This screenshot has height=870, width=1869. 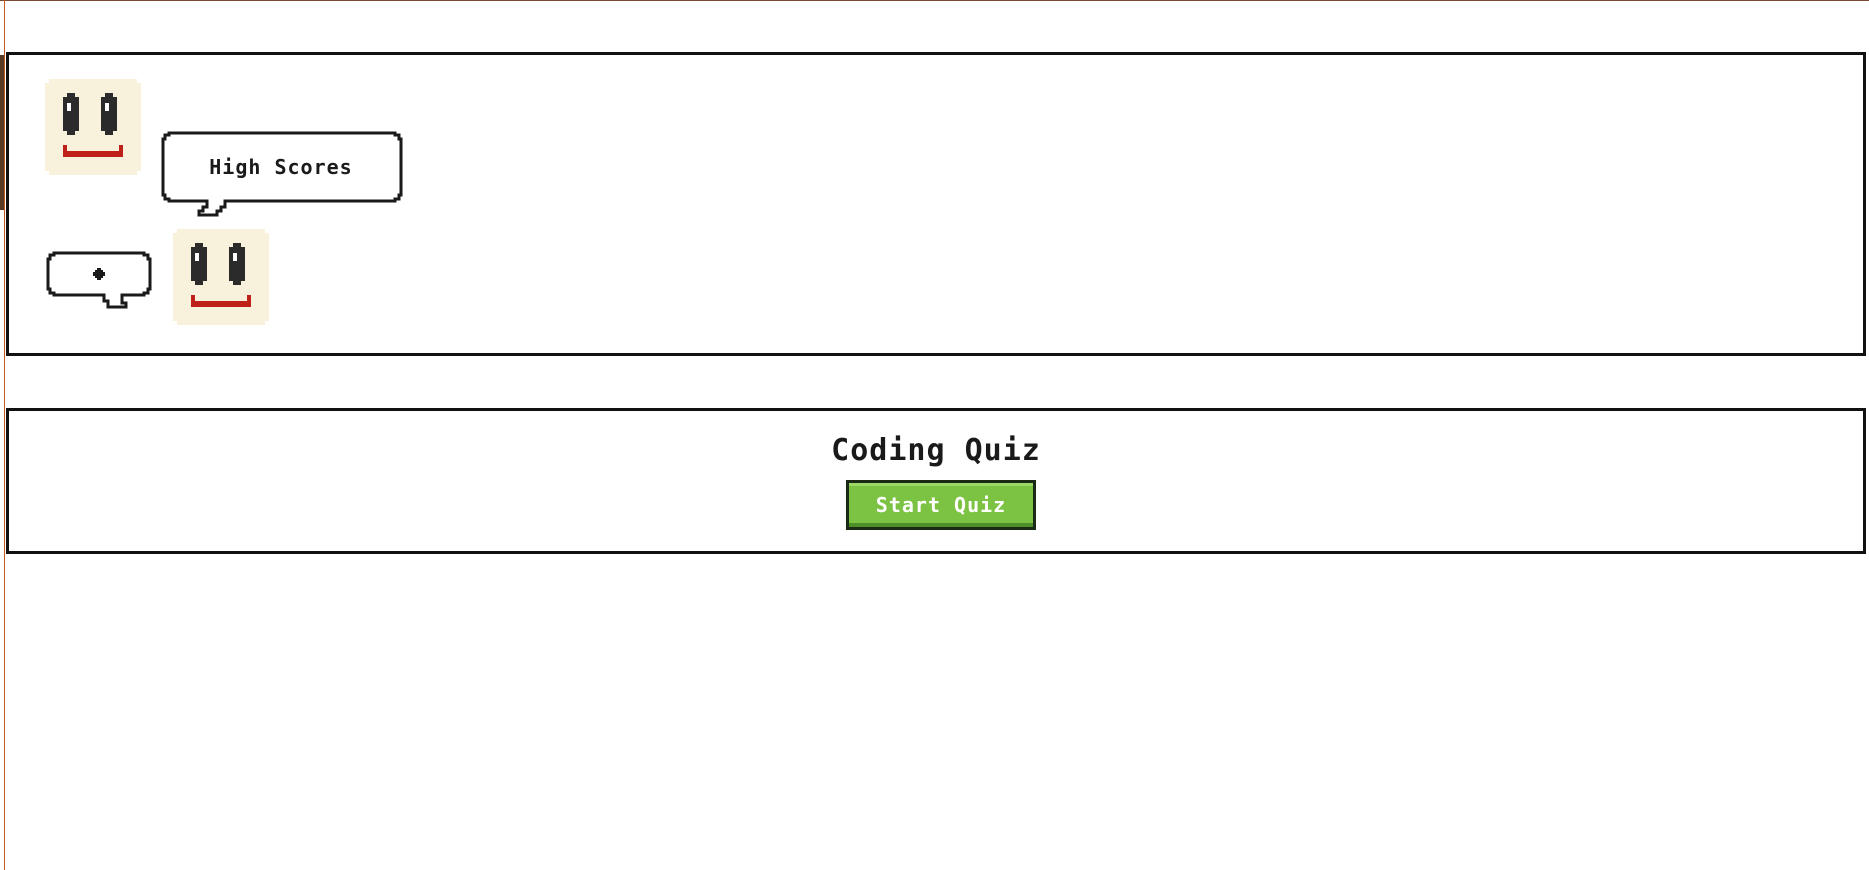 I want to click on speech-bubble-icon, so click(x=104, y=290).